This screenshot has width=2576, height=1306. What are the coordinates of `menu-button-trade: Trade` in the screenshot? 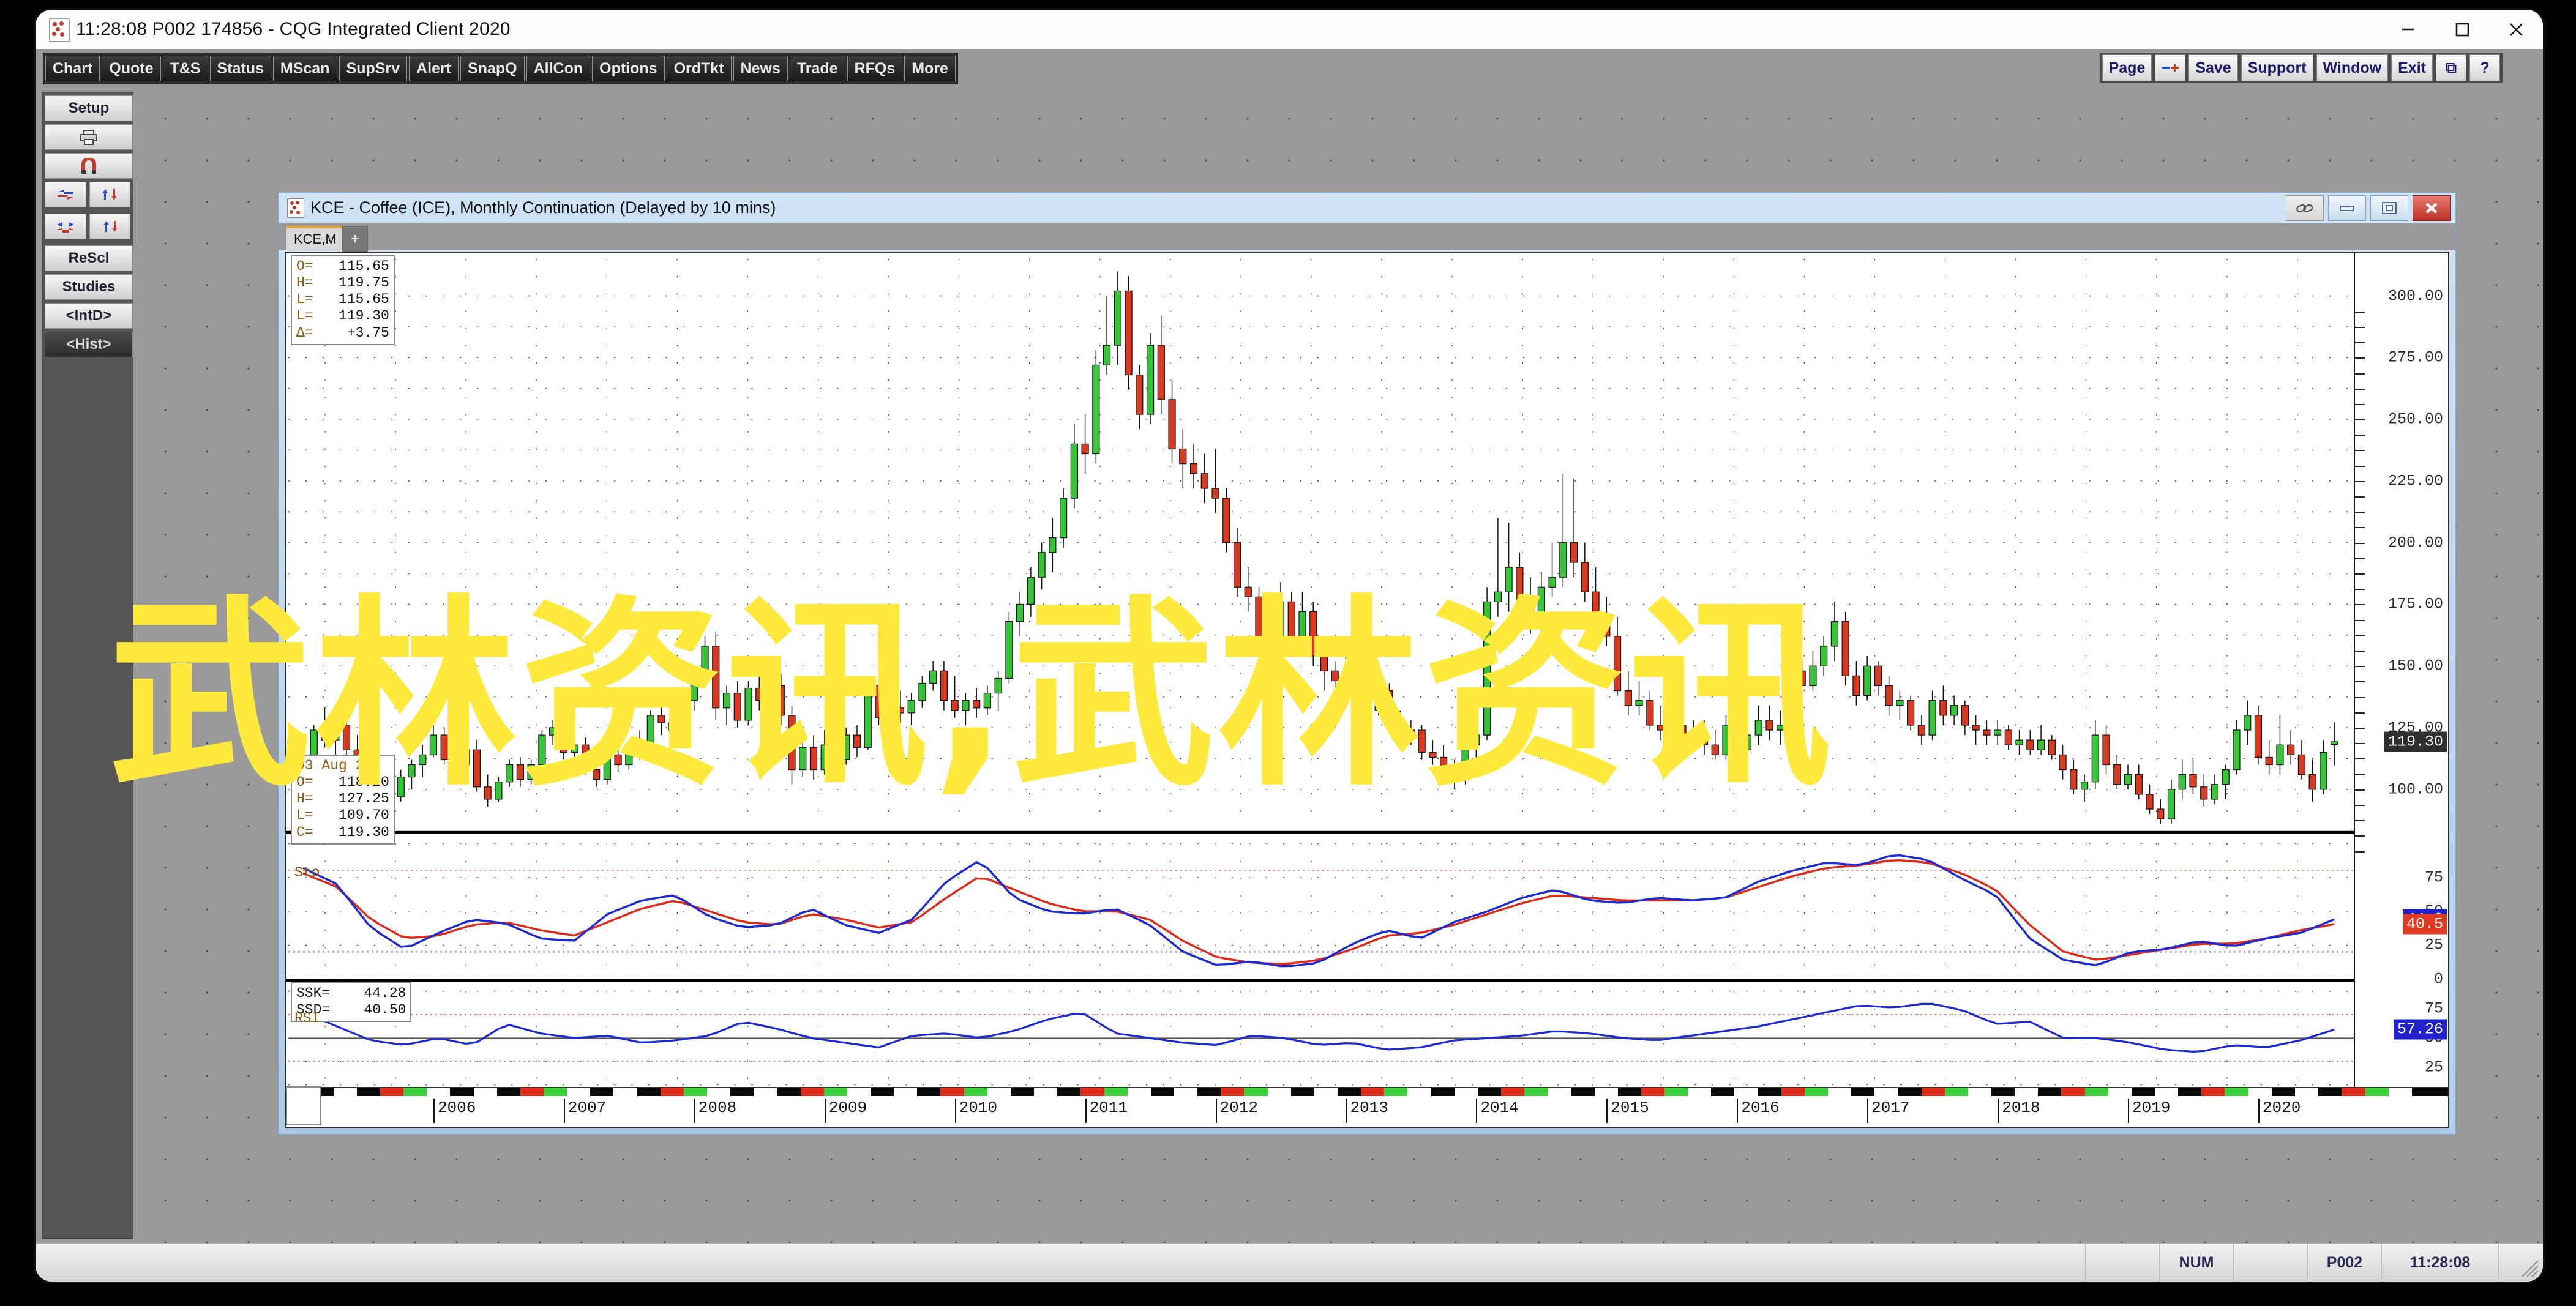 It's located at (817, 68).